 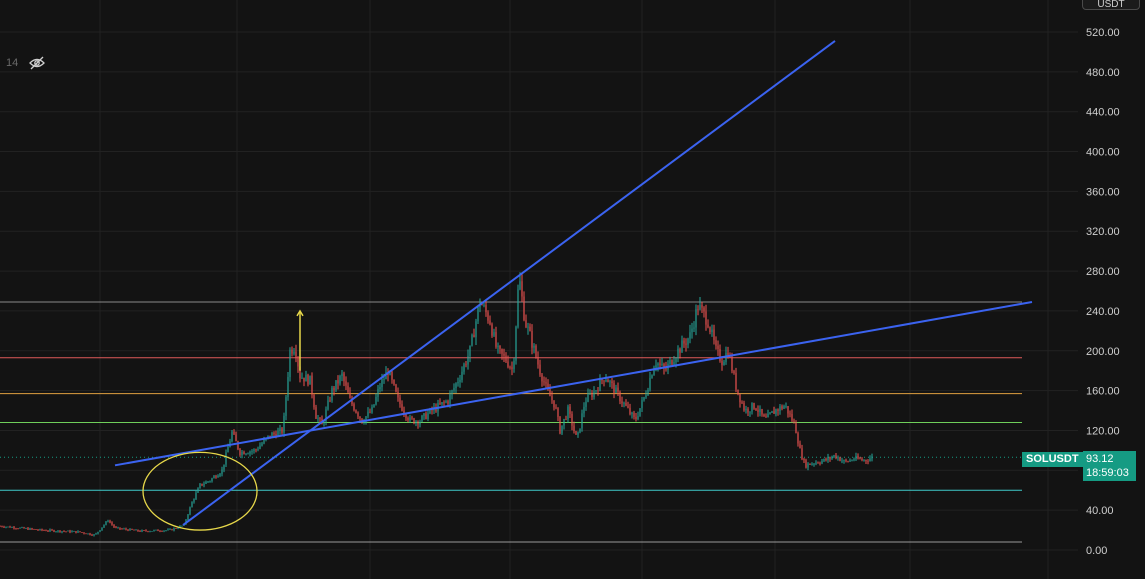 What do you see at coordinates (1111, 5) in the screenshot?
I see `currency-selector: USDT` at bounding box center [1111, 5].